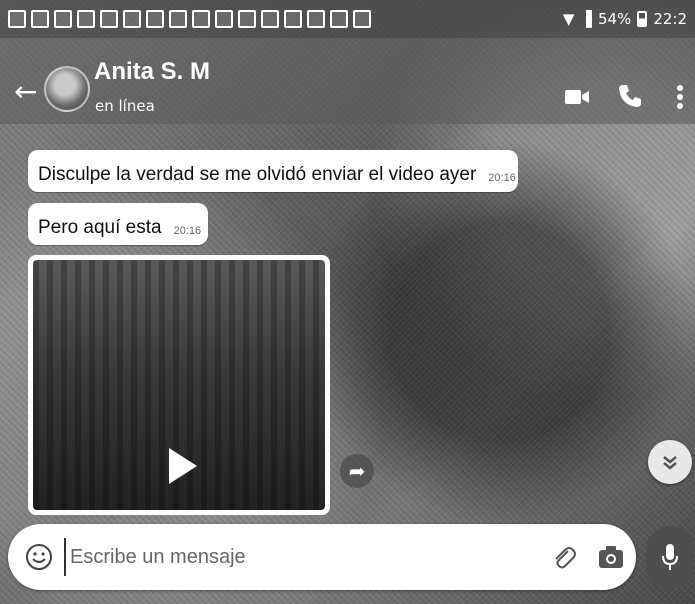  Describe the element at coordinates (183, 466) in the screenshot. I see `play-icon` at that location.